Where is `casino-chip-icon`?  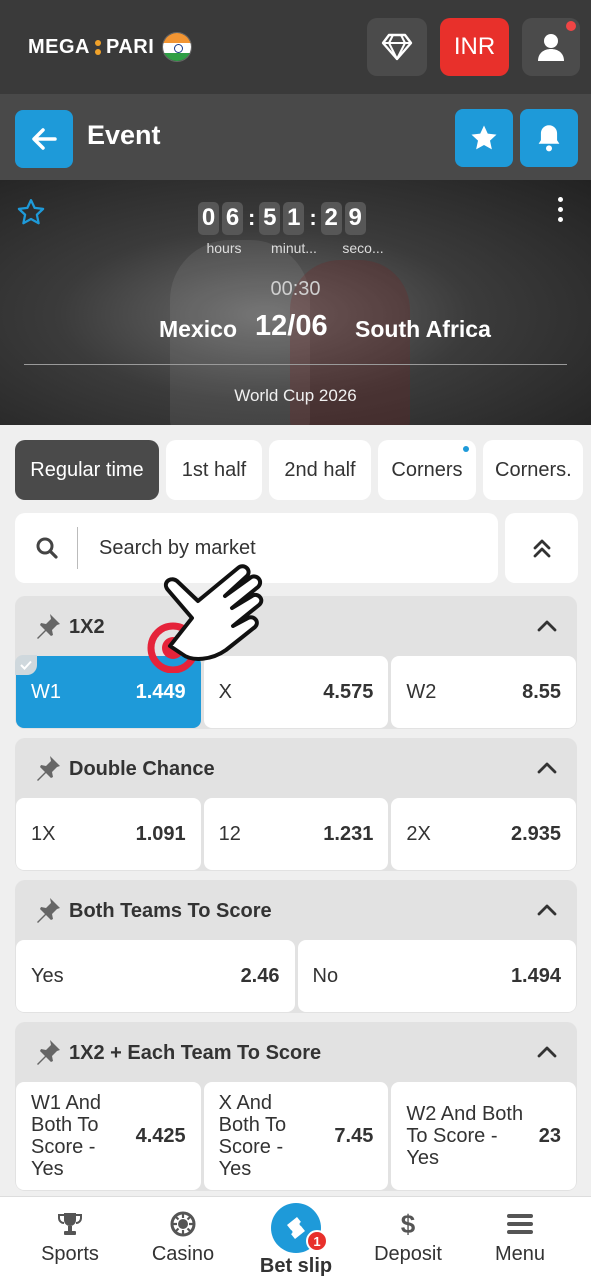 casino-chip-icon is located at coordinates (183, 1224).